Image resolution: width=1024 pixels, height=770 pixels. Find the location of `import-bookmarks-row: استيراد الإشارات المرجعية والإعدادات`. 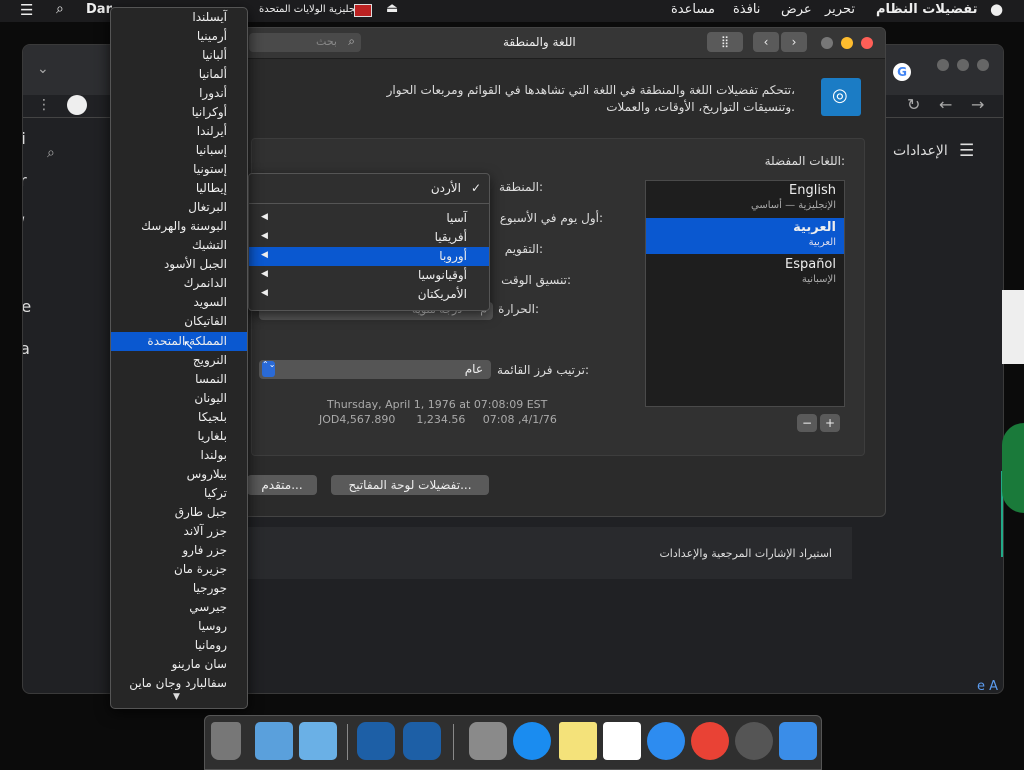

import-bookmarks-row: استيراد الإشارات المرجعية والإعدادات is located at coordinates (549, 553).